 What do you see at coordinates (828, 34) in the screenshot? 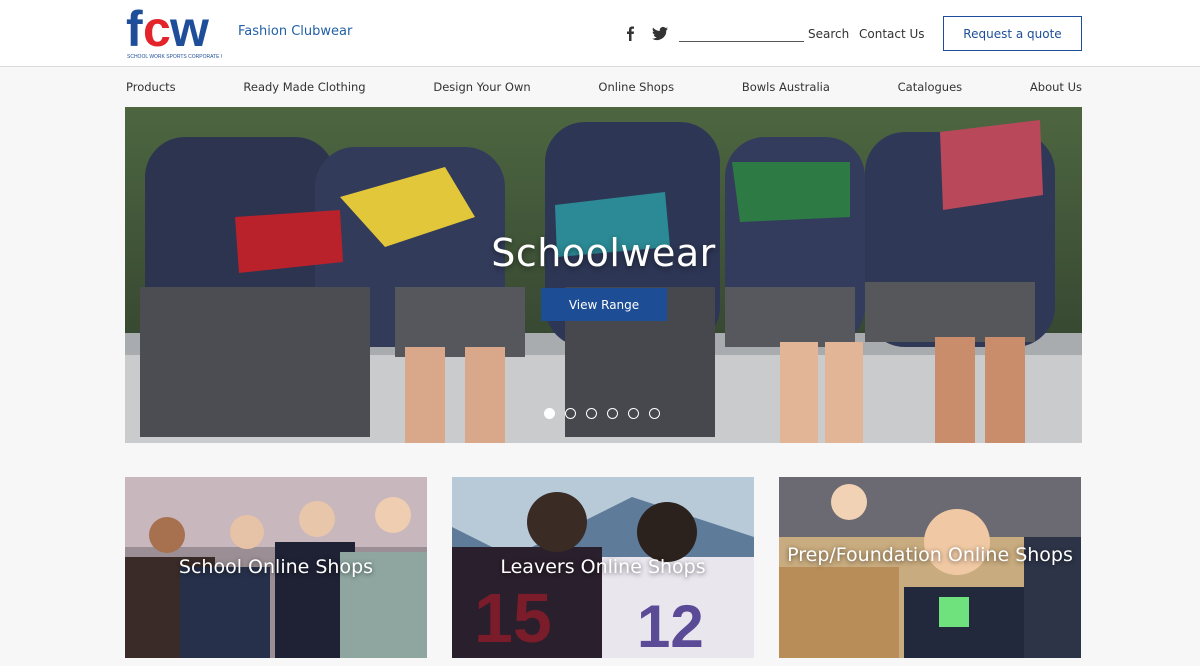
I see `search-label: Search` at bounding box center [828, 34].